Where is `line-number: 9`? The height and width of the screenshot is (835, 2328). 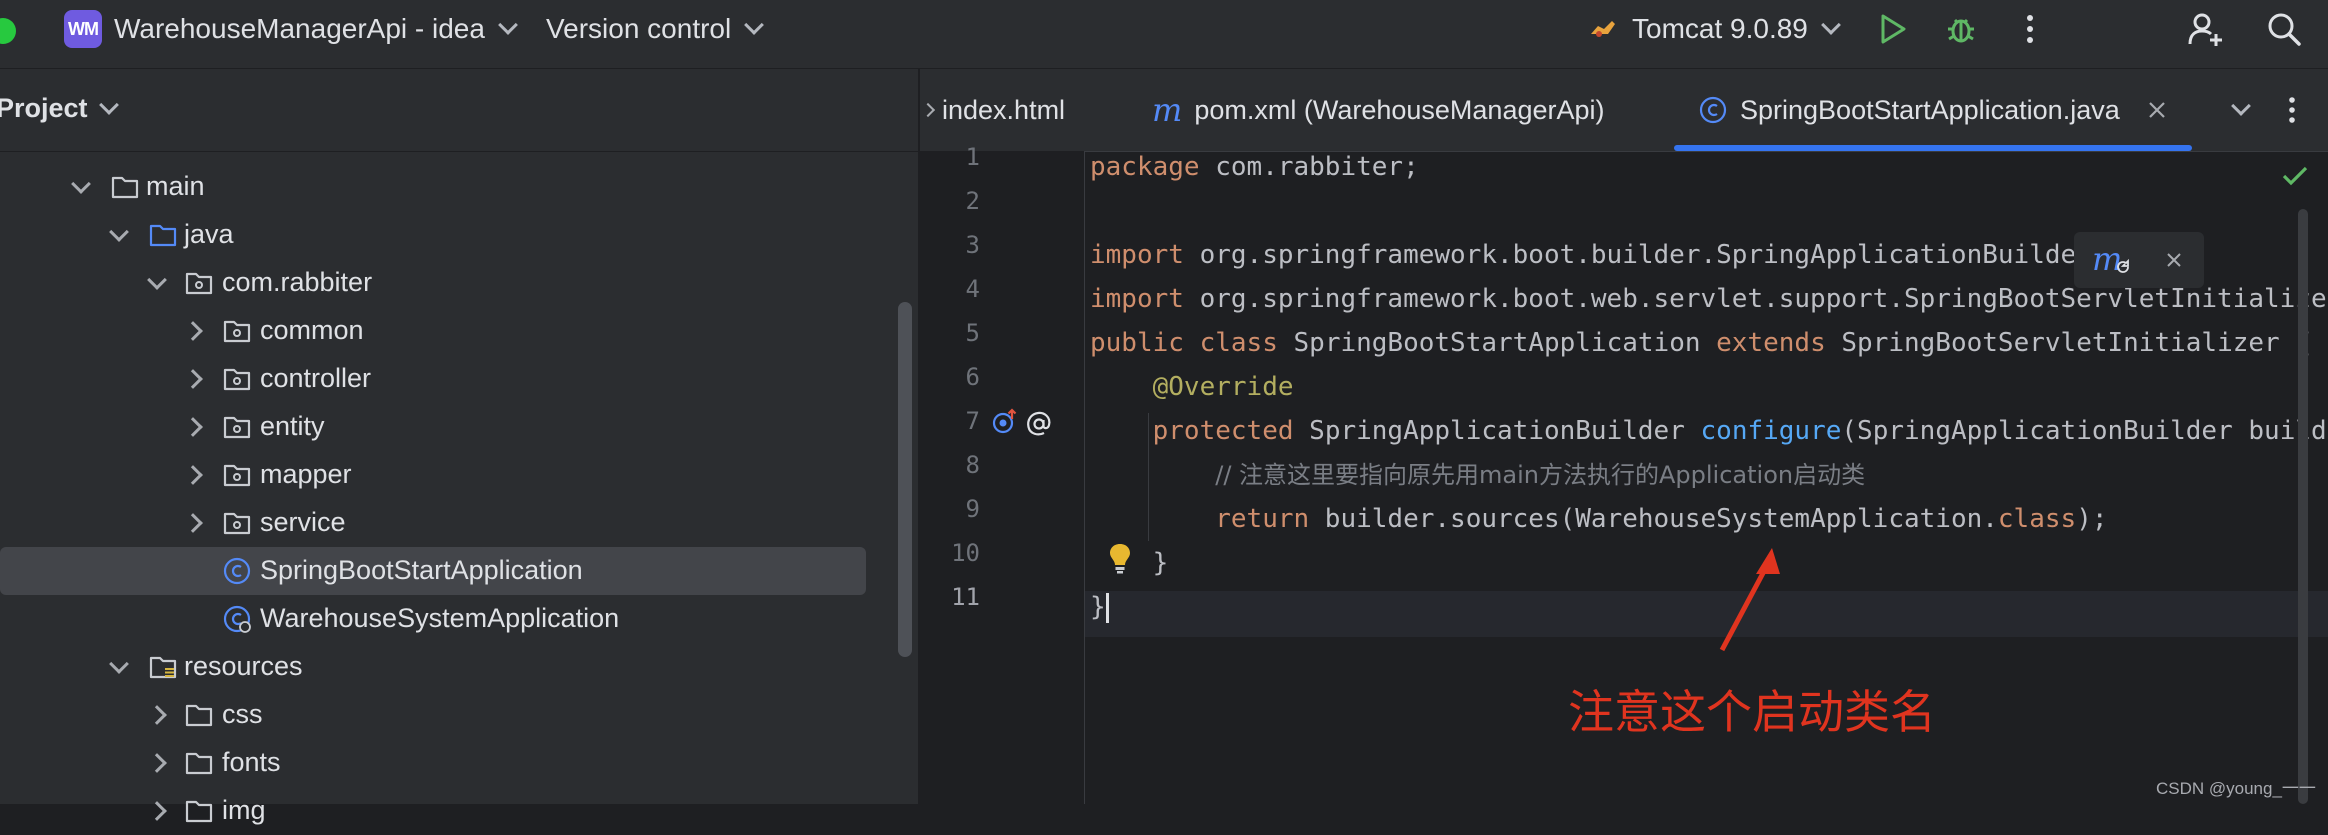 line-number: 9 is located at coordinates (972, 509).